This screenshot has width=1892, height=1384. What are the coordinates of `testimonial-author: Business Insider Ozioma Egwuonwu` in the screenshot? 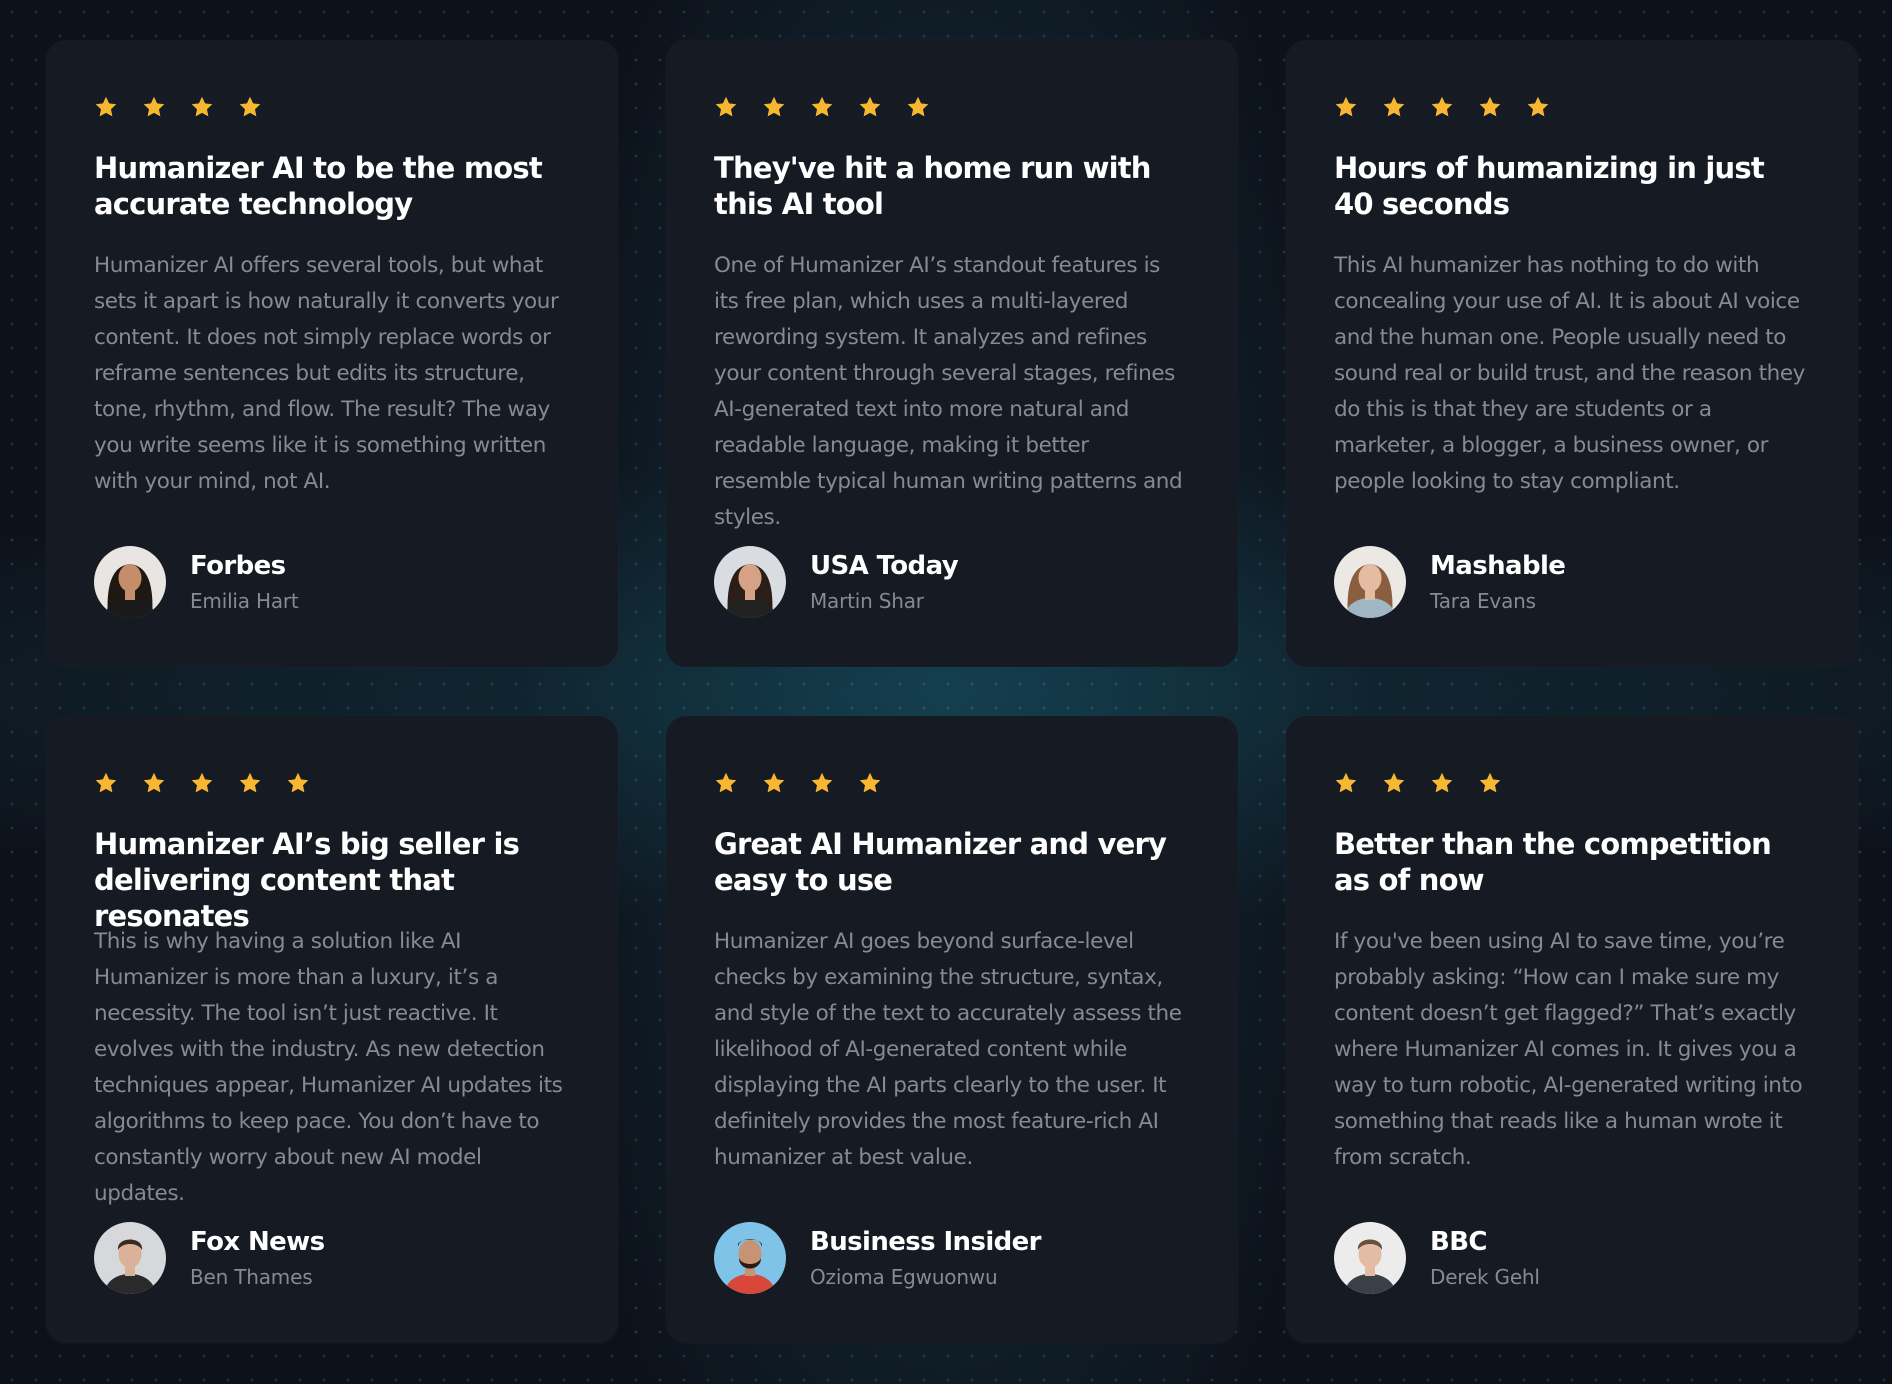 It's located at (878, 1258).